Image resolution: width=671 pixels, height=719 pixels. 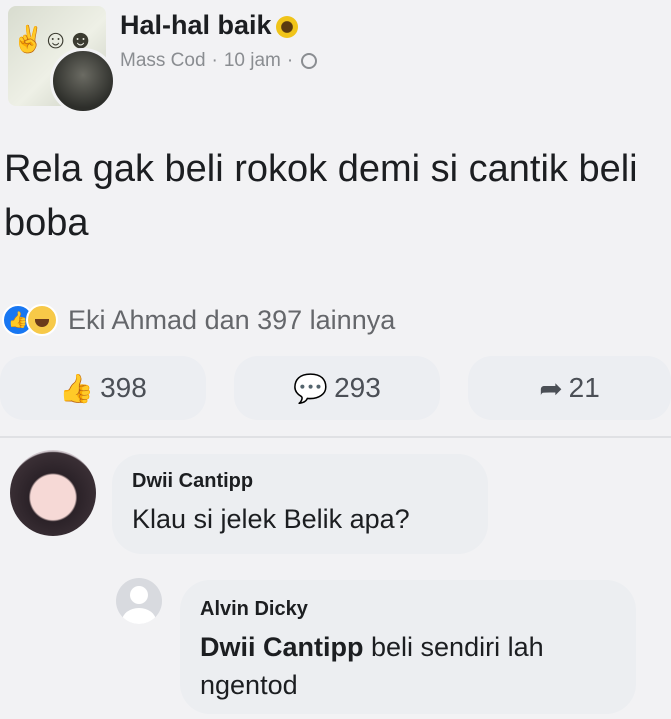 What do you see at coordinates (309, 60) in the screenshot?
I see `globe-icon` at bounding box center [309, 60].